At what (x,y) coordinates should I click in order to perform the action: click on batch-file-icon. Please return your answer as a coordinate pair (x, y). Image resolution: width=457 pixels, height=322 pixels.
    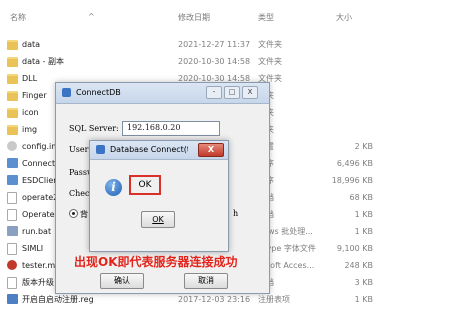
    Looking at the image, I should click on (12, 231).